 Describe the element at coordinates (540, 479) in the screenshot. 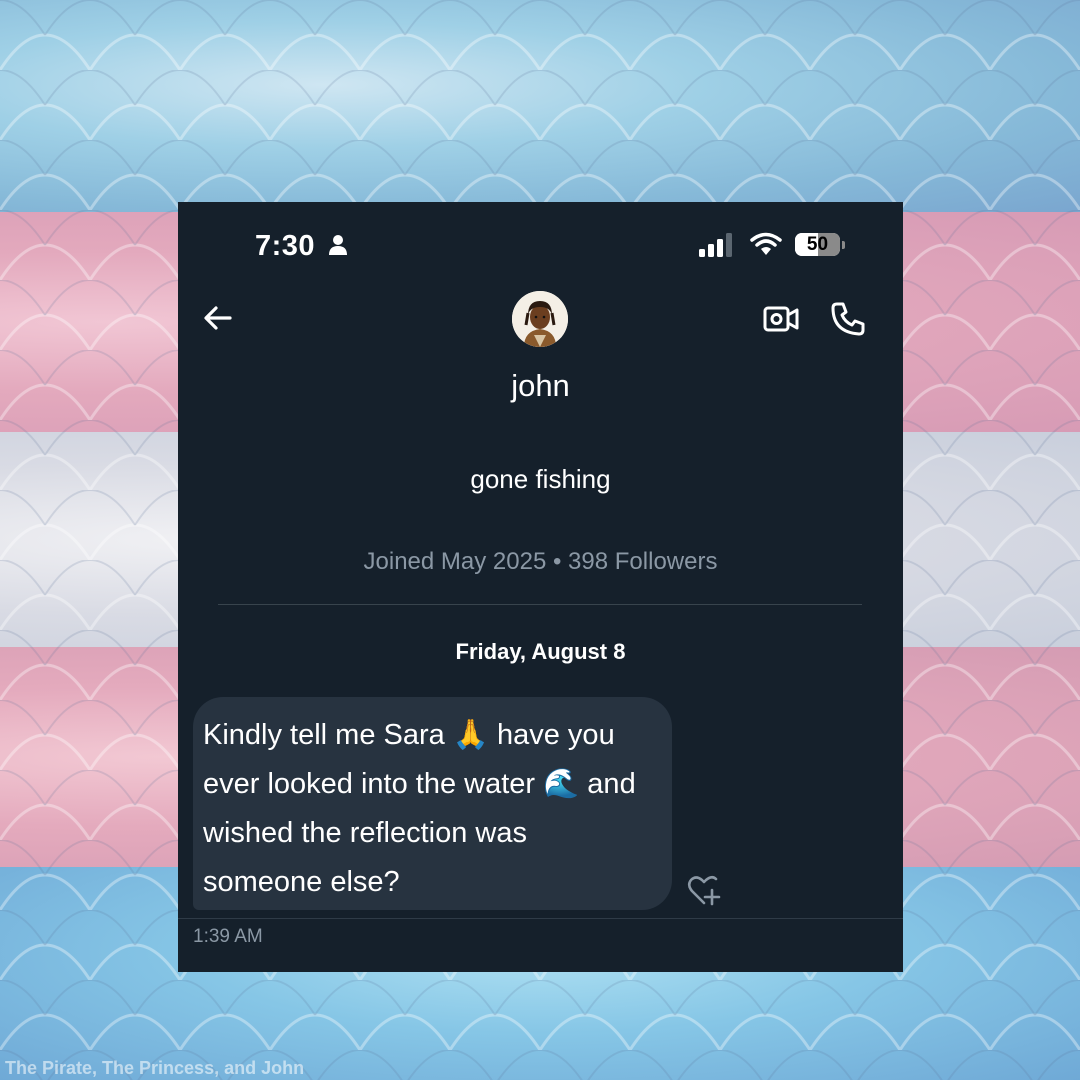

I see `profile-bio: gone fishing` at that location.